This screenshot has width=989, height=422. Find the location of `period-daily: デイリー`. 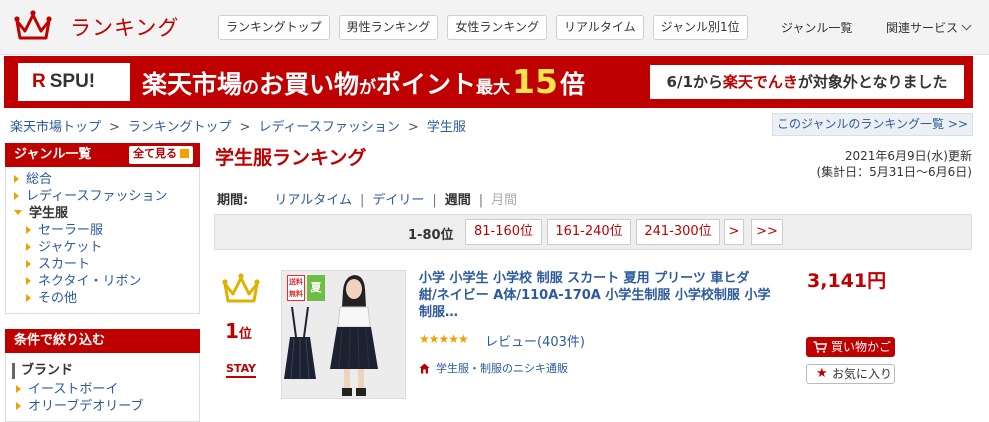

period-daily: デイリー is located at coordinates (398, 200).